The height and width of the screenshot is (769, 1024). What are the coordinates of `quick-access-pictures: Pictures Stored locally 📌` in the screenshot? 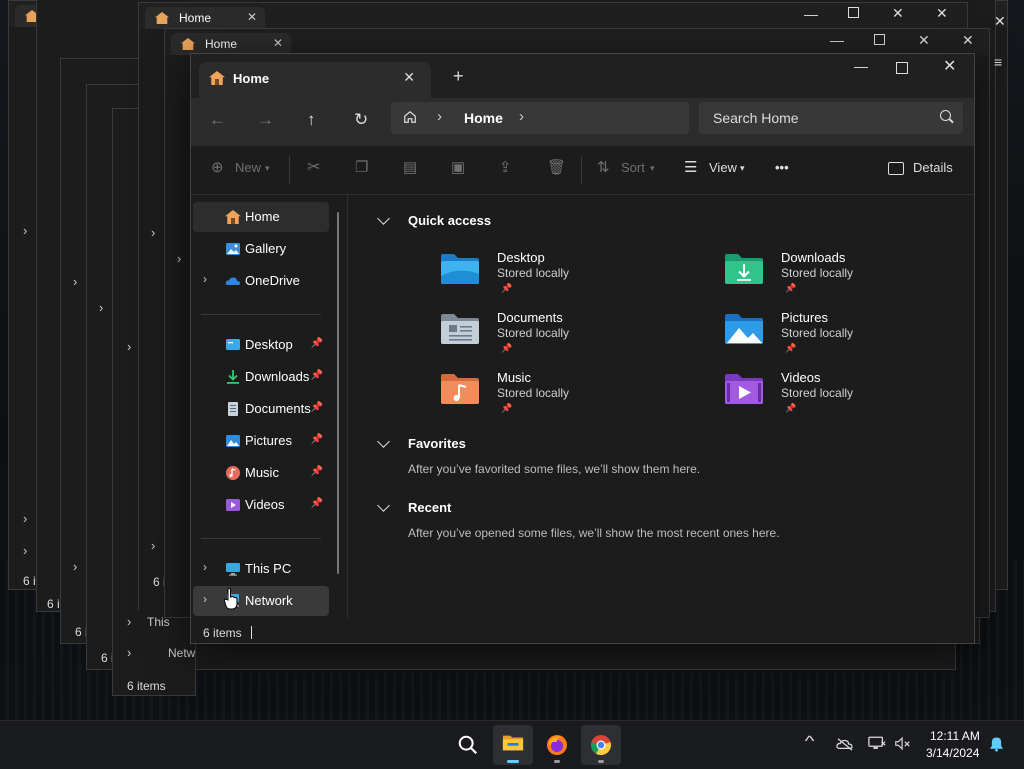 It's located at (843, 337).